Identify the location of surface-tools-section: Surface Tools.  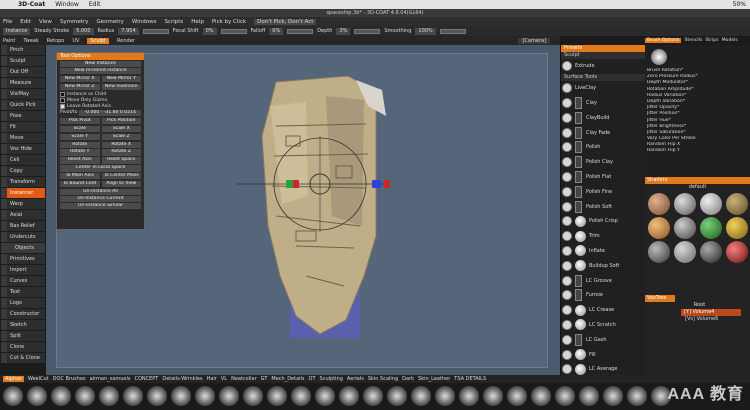
(603, 77).